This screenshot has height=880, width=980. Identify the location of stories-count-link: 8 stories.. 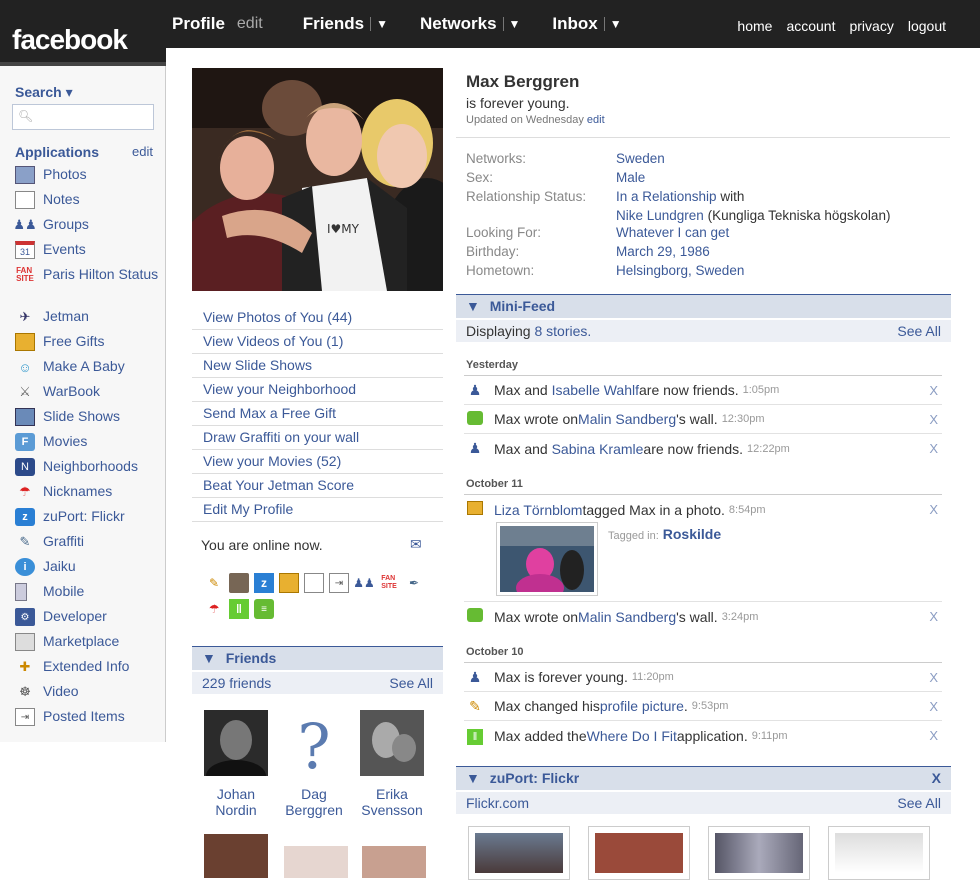
(562, 331).